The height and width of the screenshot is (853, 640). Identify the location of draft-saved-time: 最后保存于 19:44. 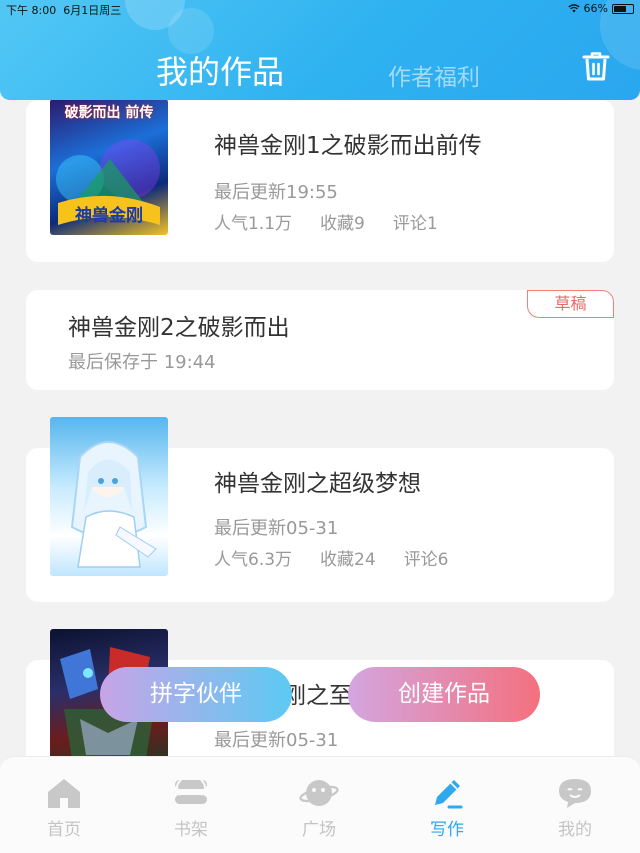
(142, 362).